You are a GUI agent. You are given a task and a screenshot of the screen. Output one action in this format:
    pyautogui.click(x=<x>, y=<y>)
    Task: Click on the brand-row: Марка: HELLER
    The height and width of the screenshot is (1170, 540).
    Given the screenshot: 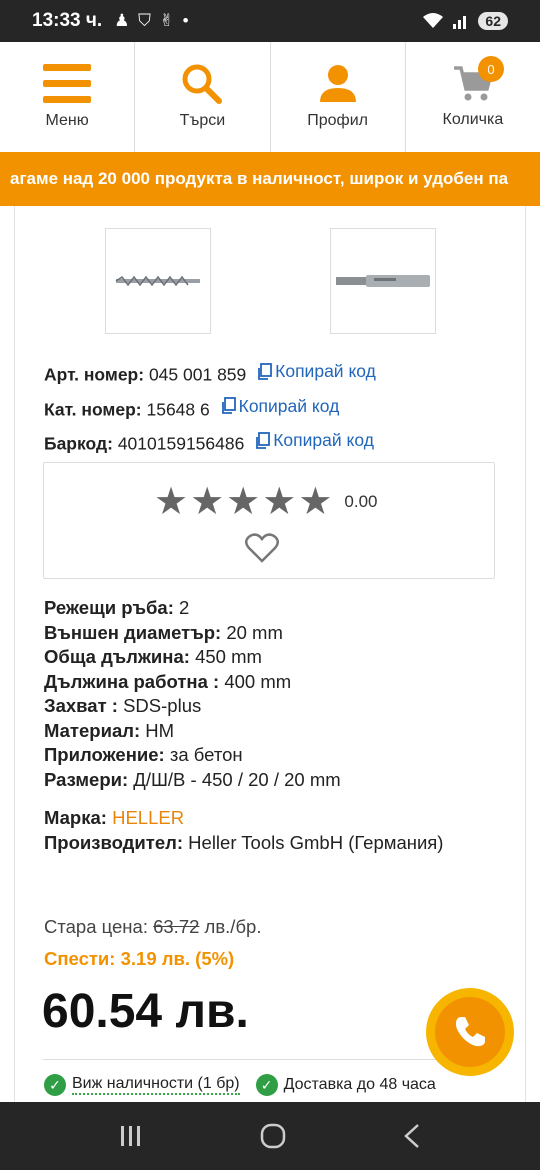 What is the action you would take?
    pyautogui.click(x=243, y=818)
    